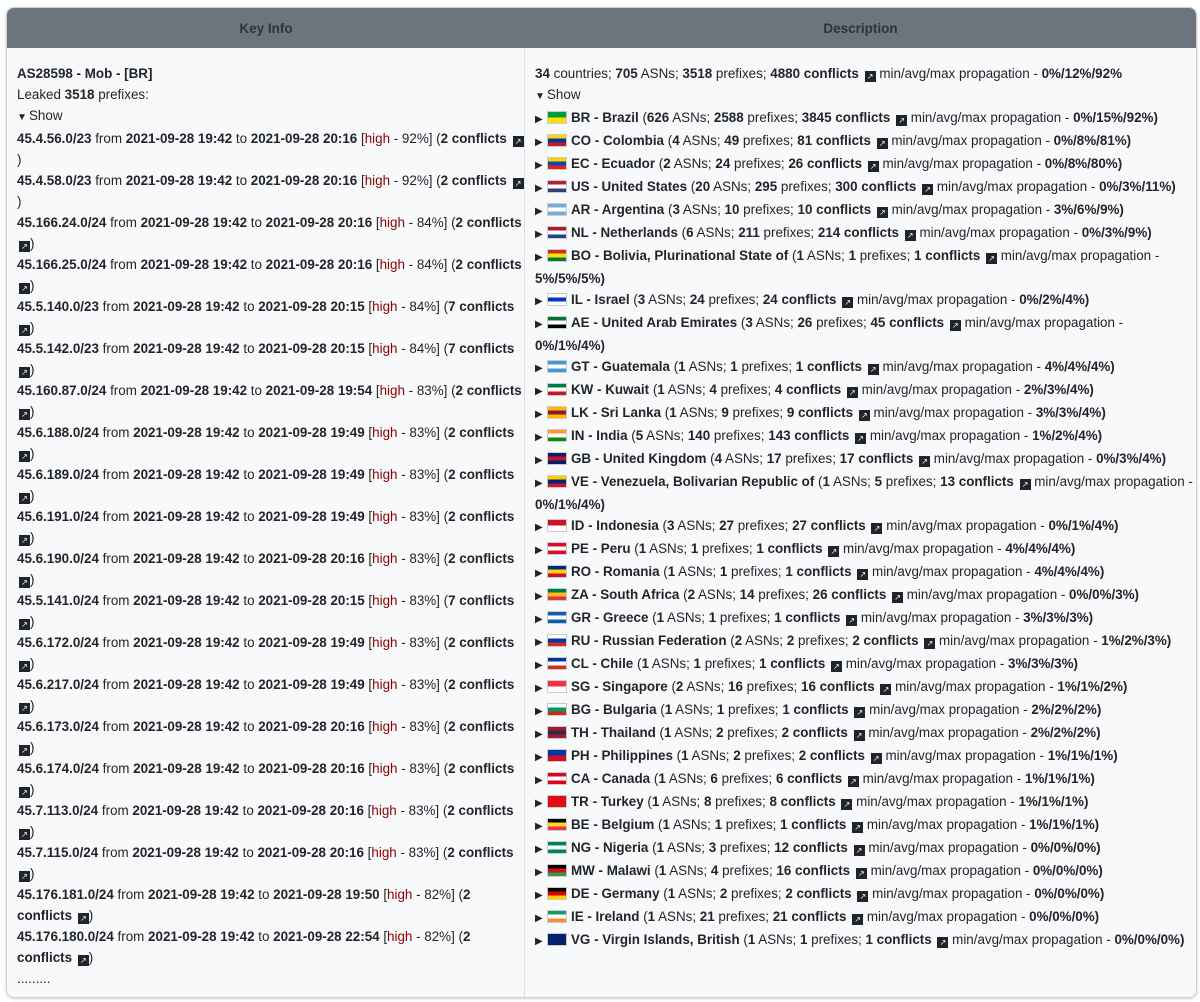  Describe the element at coordinates (58, 558) in the screenshot. I see `prefix: 45.6.190.0/24` at that location.